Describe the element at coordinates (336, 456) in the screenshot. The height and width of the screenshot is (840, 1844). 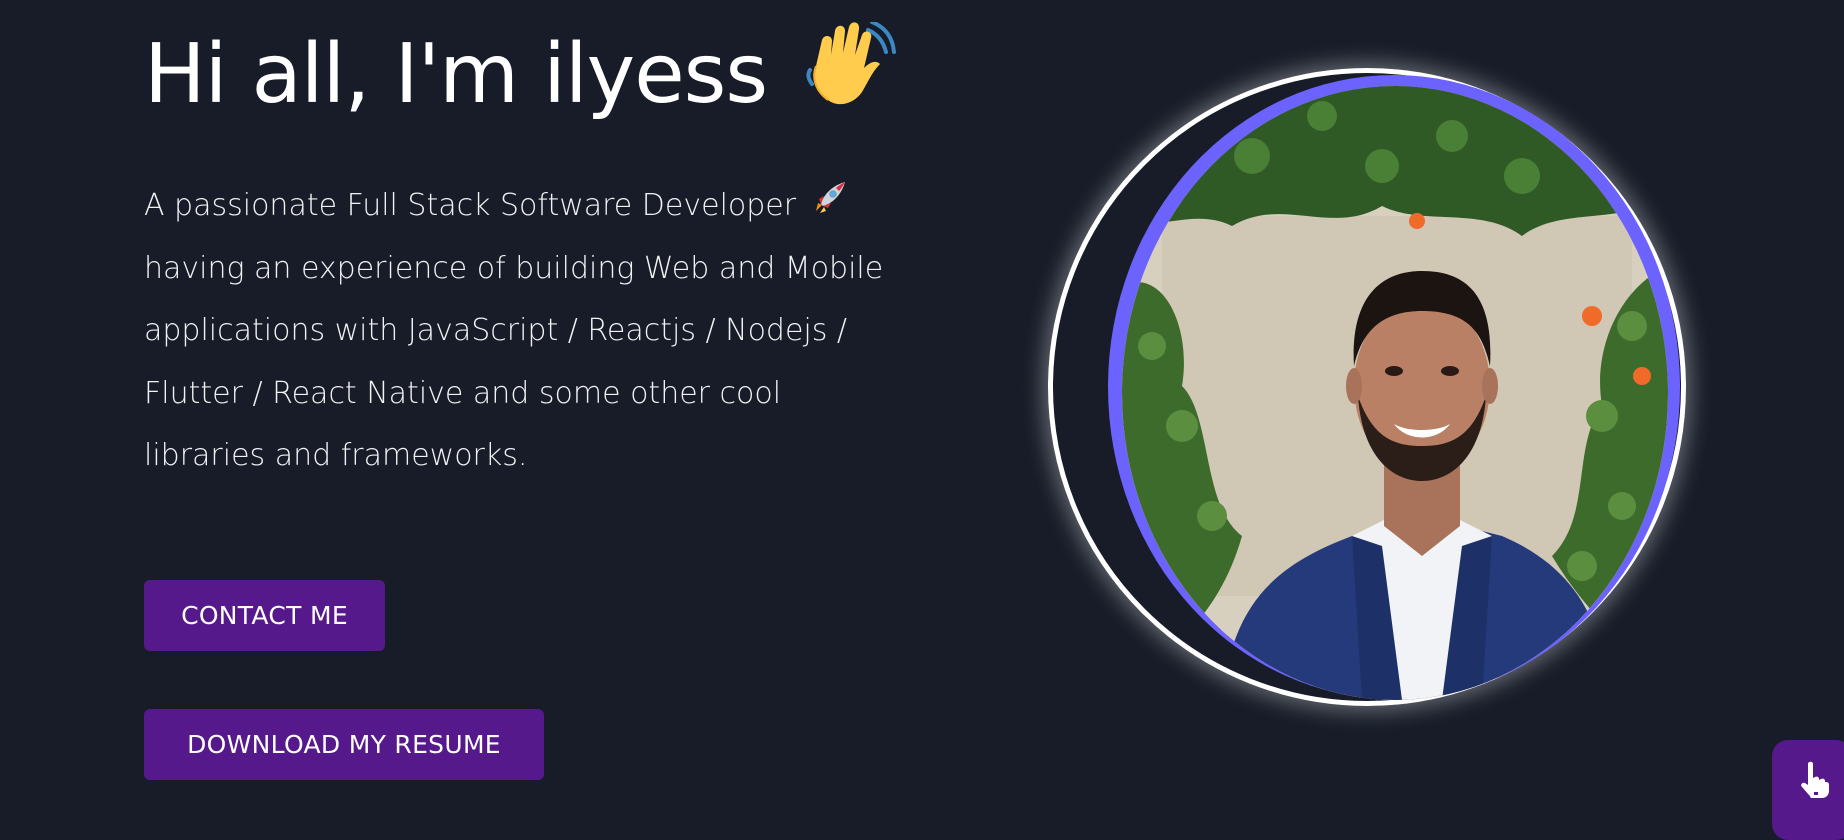
I see `intro-line: libraries and frameworks.` at that location.